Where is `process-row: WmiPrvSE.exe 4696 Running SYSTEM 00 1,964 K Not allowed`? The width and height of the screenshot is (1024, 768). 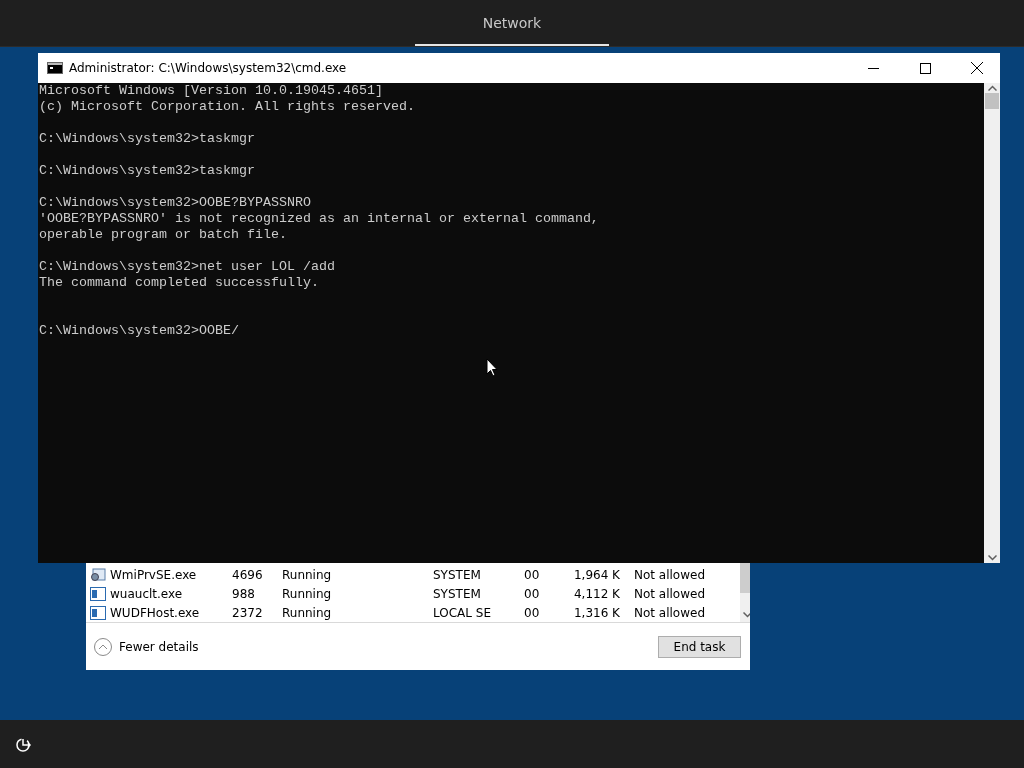 process-row: WmiPrvSE.exe 4696 Running SYSTEM 00 1,964 K Not allowed is located at coordinates (413, 574).